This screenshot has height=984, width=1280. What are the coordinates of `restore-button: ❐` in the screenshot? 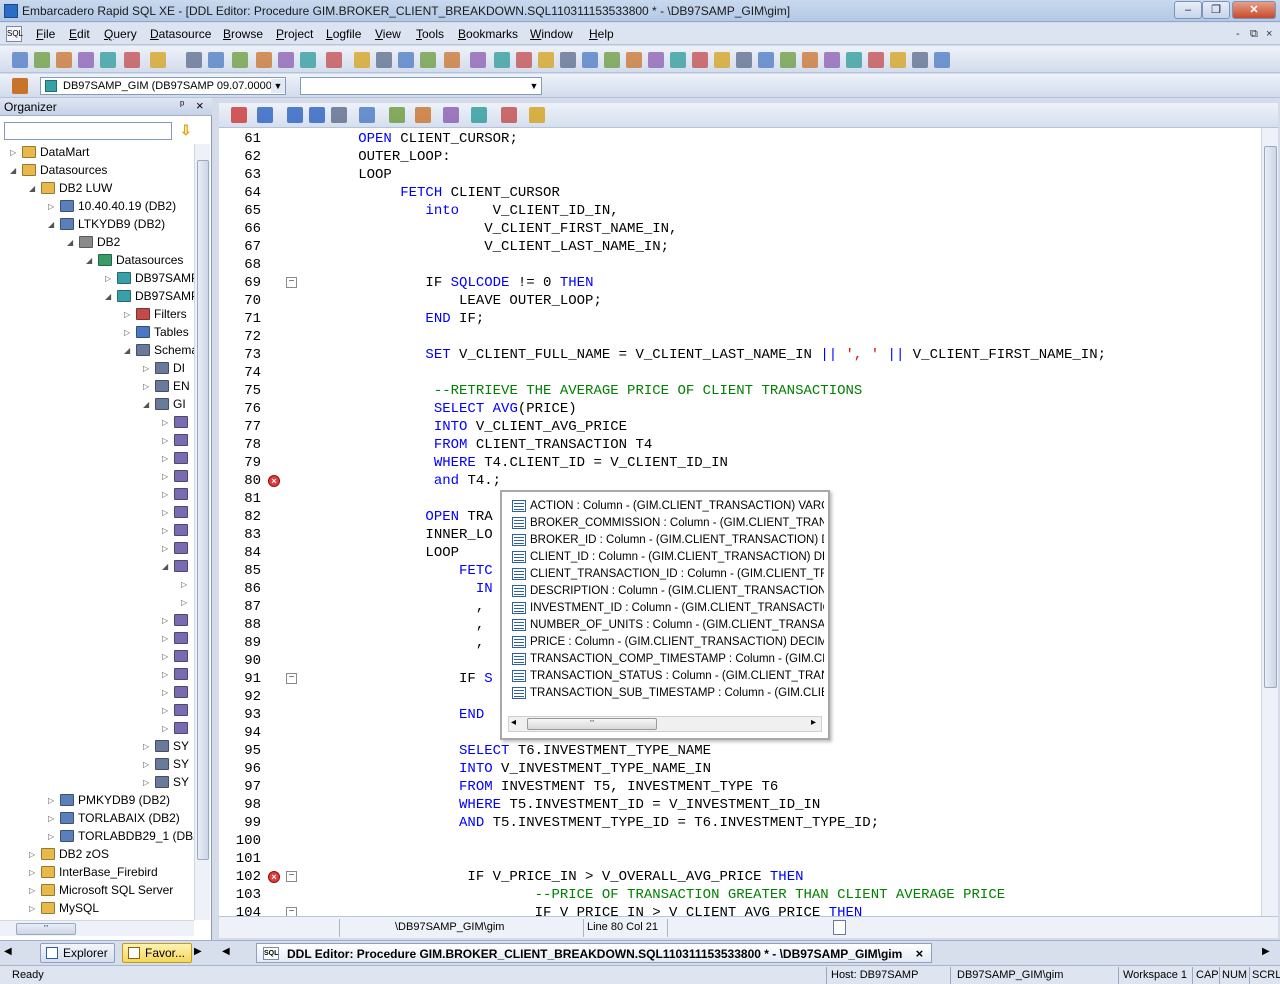 It's located at (1216, 10).